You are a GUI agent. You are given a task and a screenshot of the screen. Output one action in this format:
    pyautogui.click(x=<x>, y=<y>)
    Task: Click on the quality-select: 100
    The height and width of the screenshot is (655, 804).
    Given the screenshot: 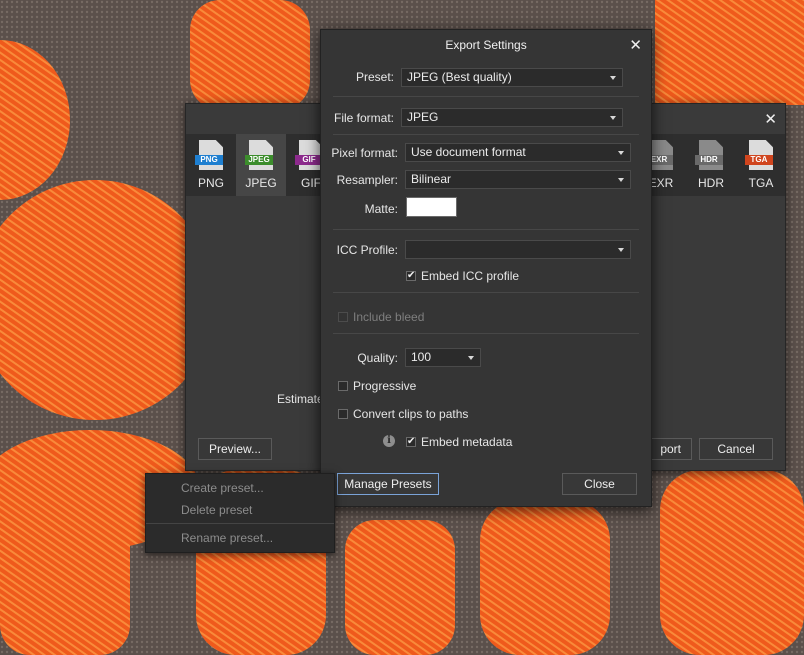 What is the action you would take?
    pyautogui.click(x=443, y=357)
    